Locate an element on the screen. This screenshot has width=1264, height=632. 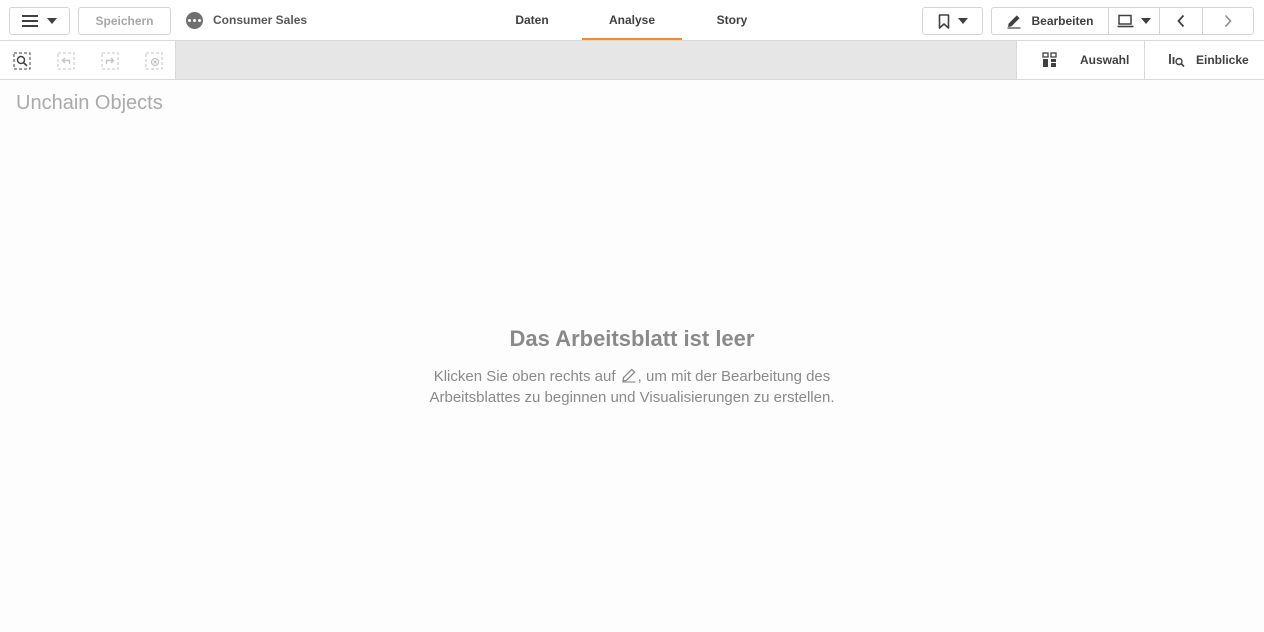
sheet-title: Unchain Objects is located at coordinates (89, 103).